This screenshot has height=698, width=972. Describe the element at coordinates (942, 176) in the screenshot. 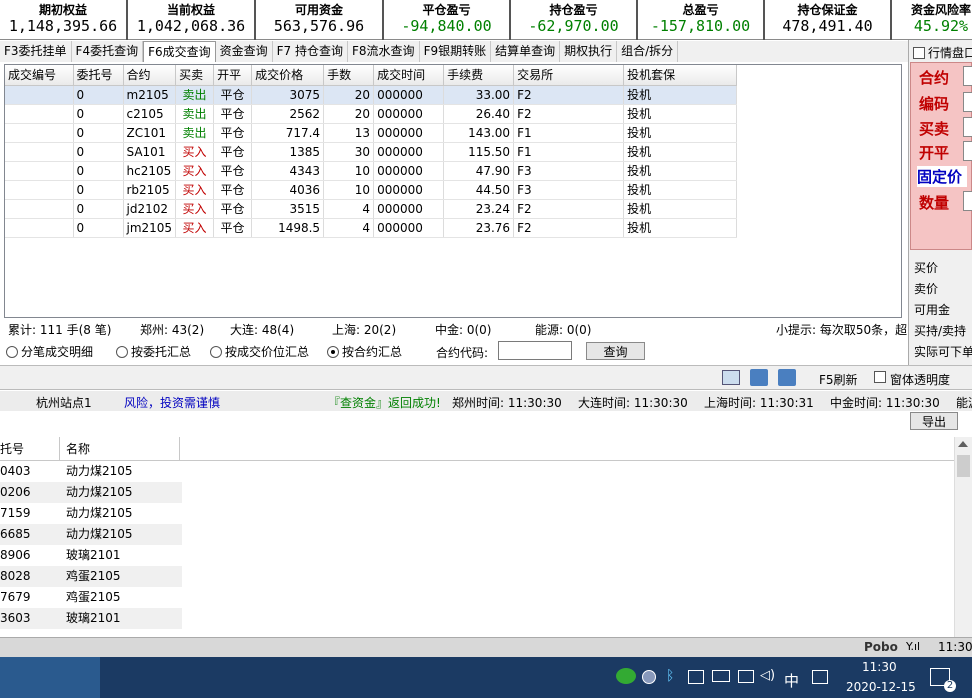

I see `order-label: 固定价` at that location.